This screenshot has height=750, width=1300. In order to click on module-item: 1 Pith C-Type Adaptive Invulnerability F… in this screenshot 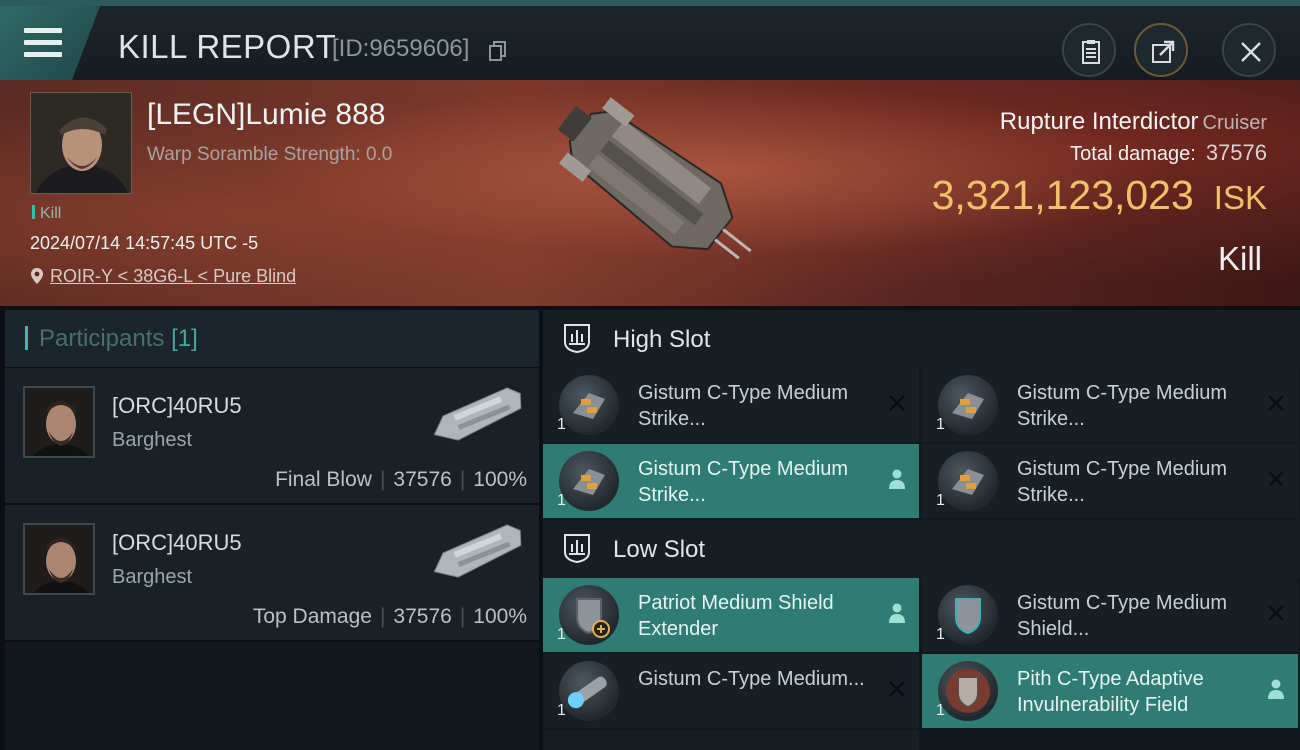, I will do `click(1110, 691)`.